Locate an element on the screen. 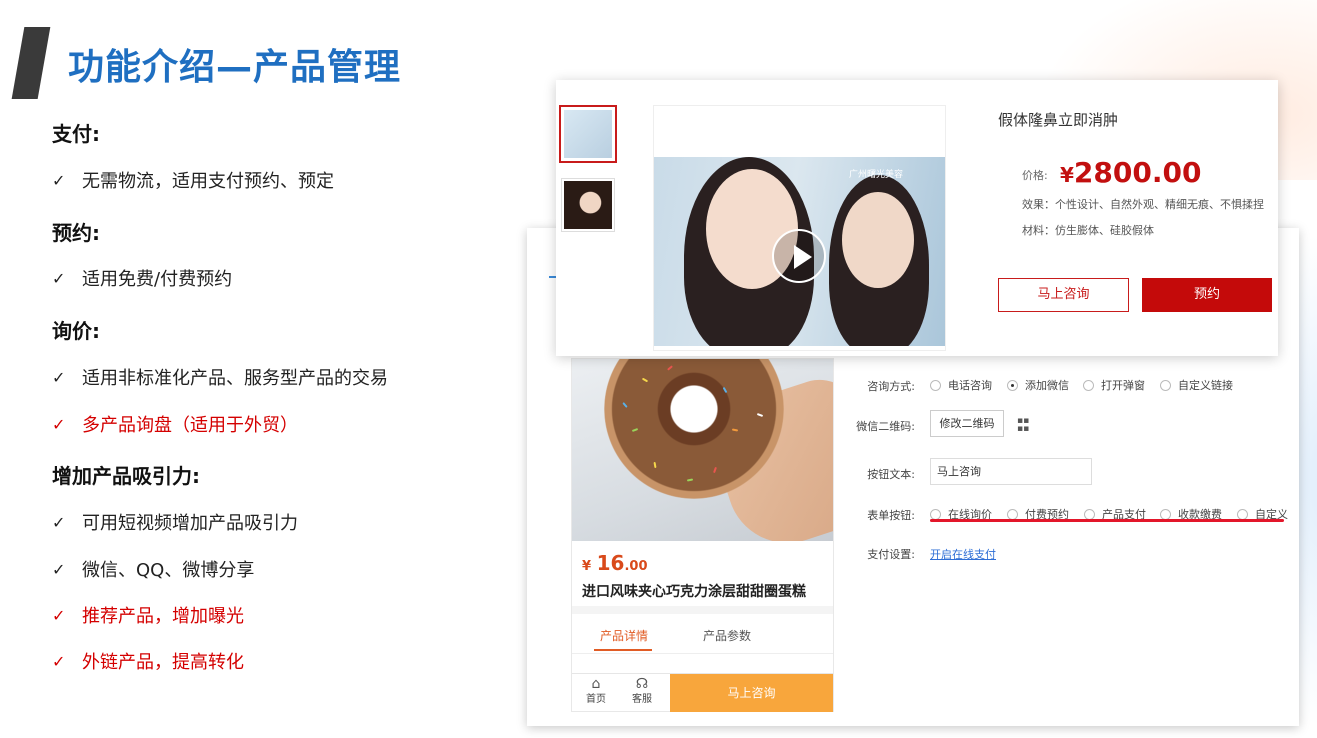 Image resolution: width=1317 pixels, height=738 pixels. section-separator is located at coordinates (702, 610).